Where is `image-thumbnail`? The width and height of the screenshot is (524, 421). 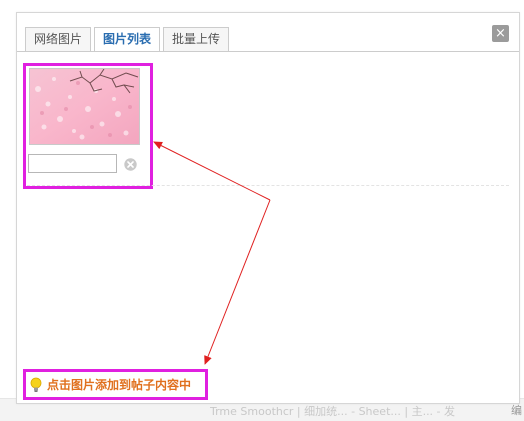 image-thumbnail is located at coordinates (84, 106).